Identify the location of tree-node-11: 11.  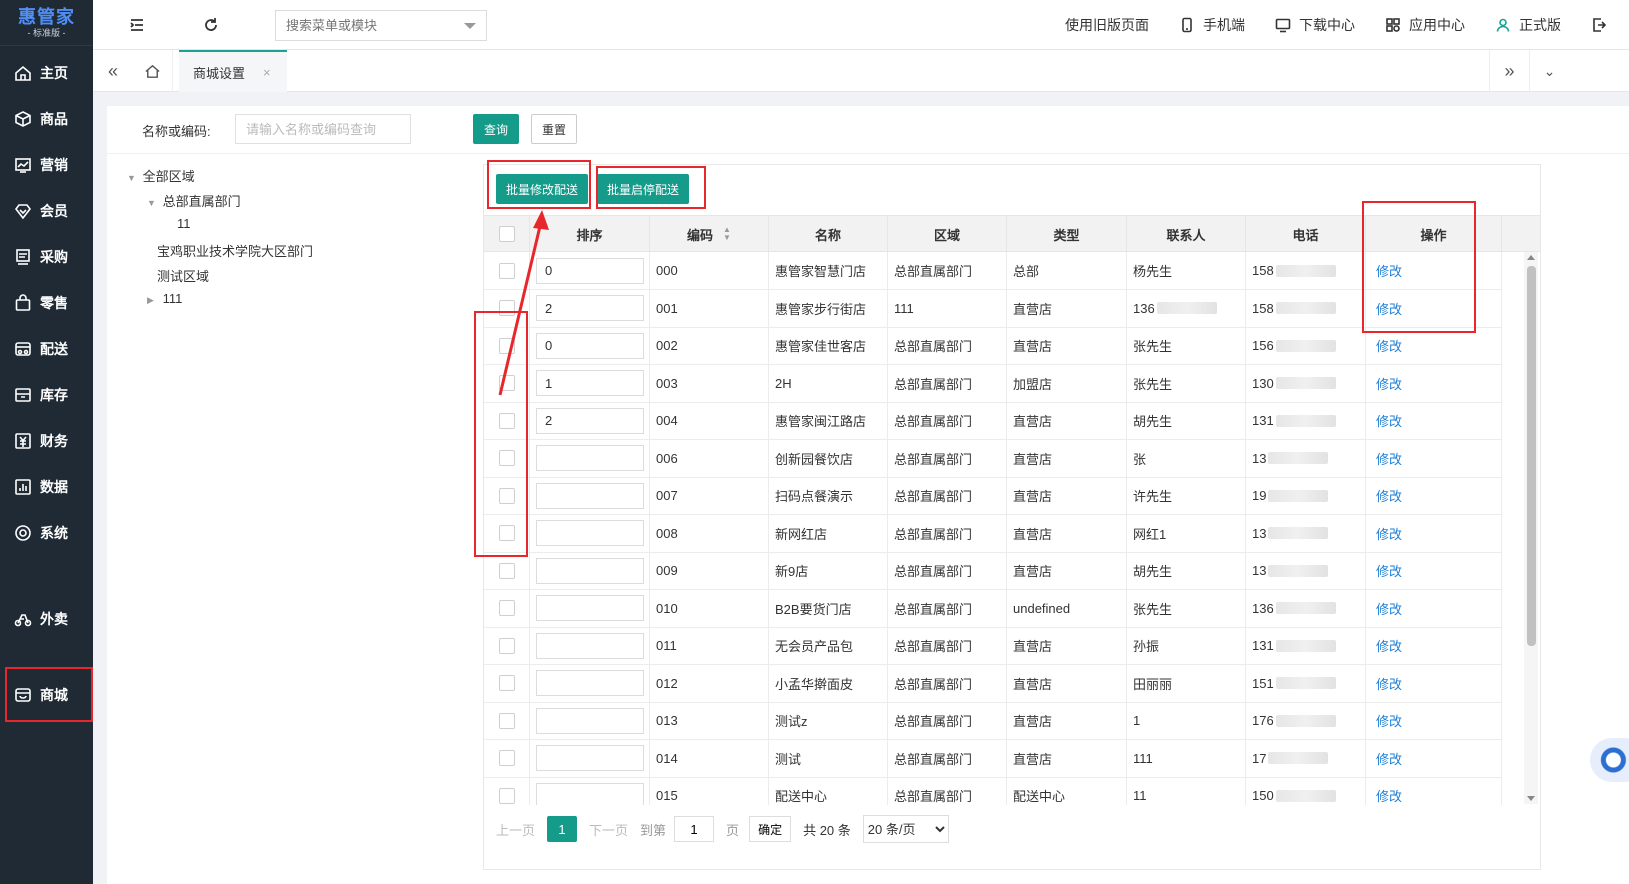
(184, 223).